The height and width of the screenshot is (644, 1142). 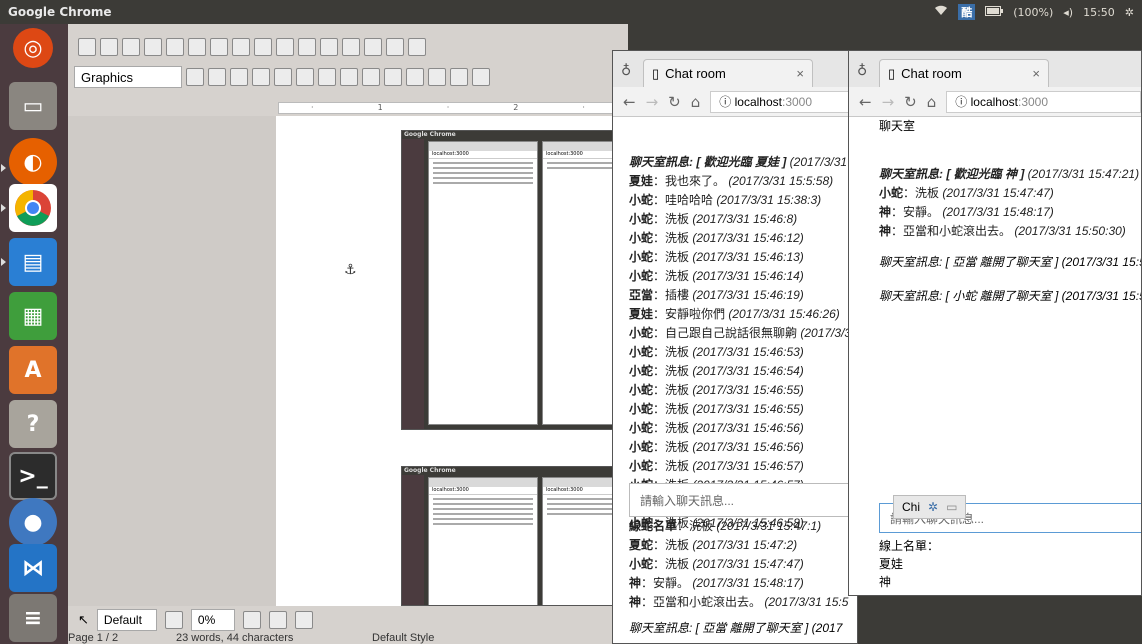 I want to click on anchor-center-icon, so click(x=371, y=77).